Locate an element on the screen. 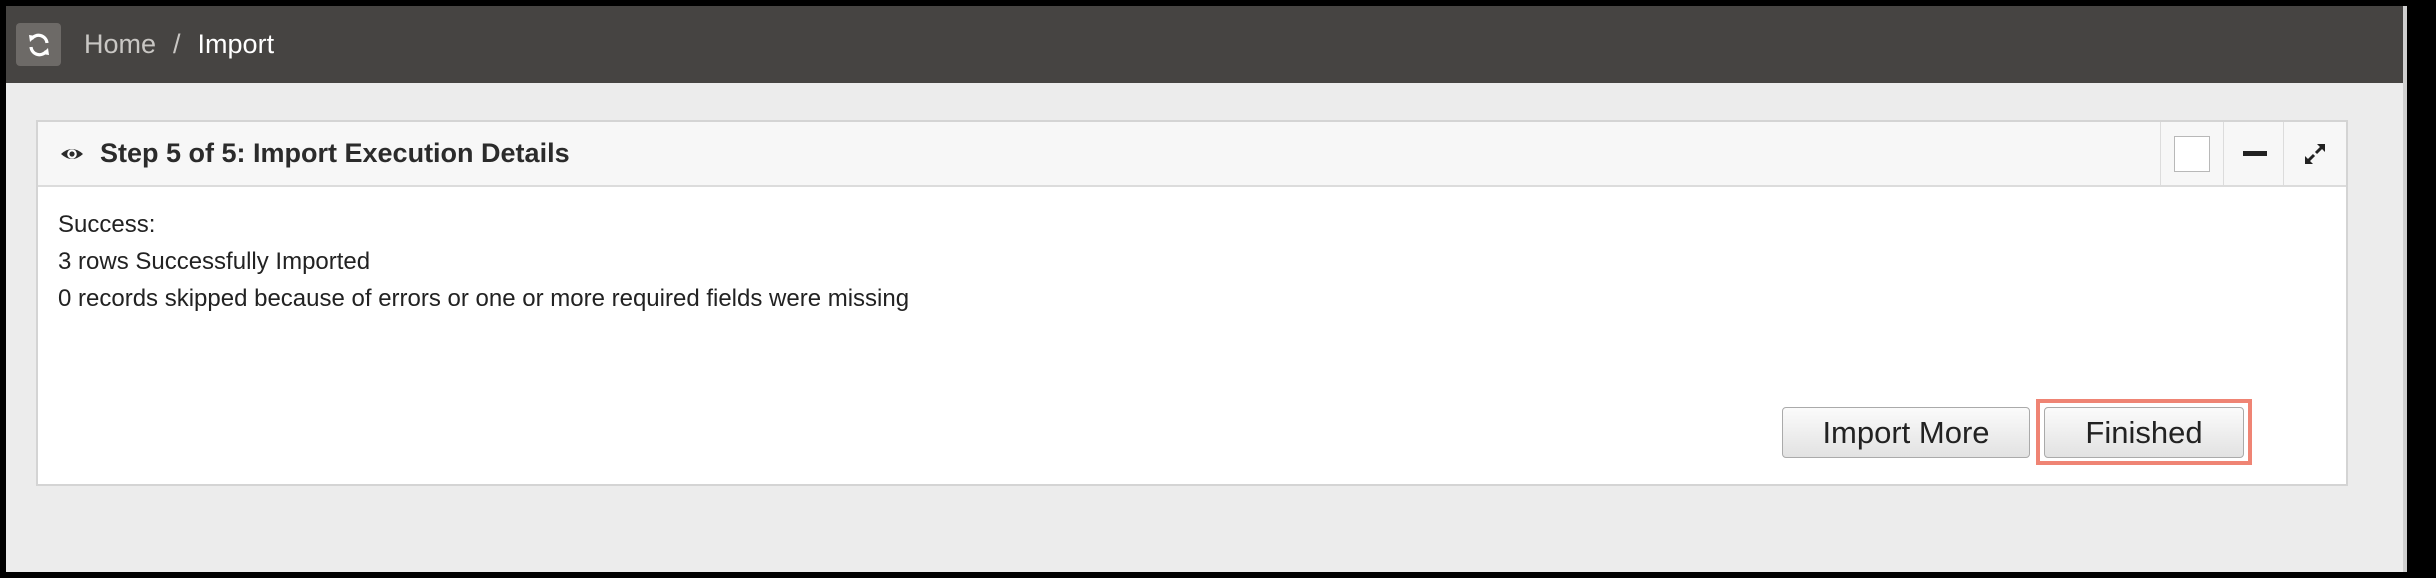  breadcrumb: Home / Import is located at coordinates (179, 44).